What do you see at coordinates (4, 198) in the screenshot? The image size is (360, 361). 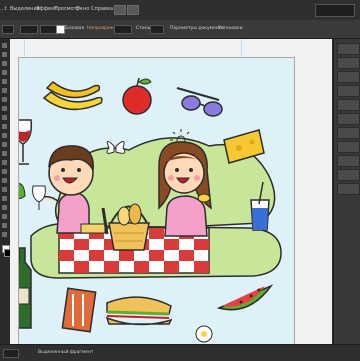 I see `blend-tool-icon` at bounding box center [4, 198].